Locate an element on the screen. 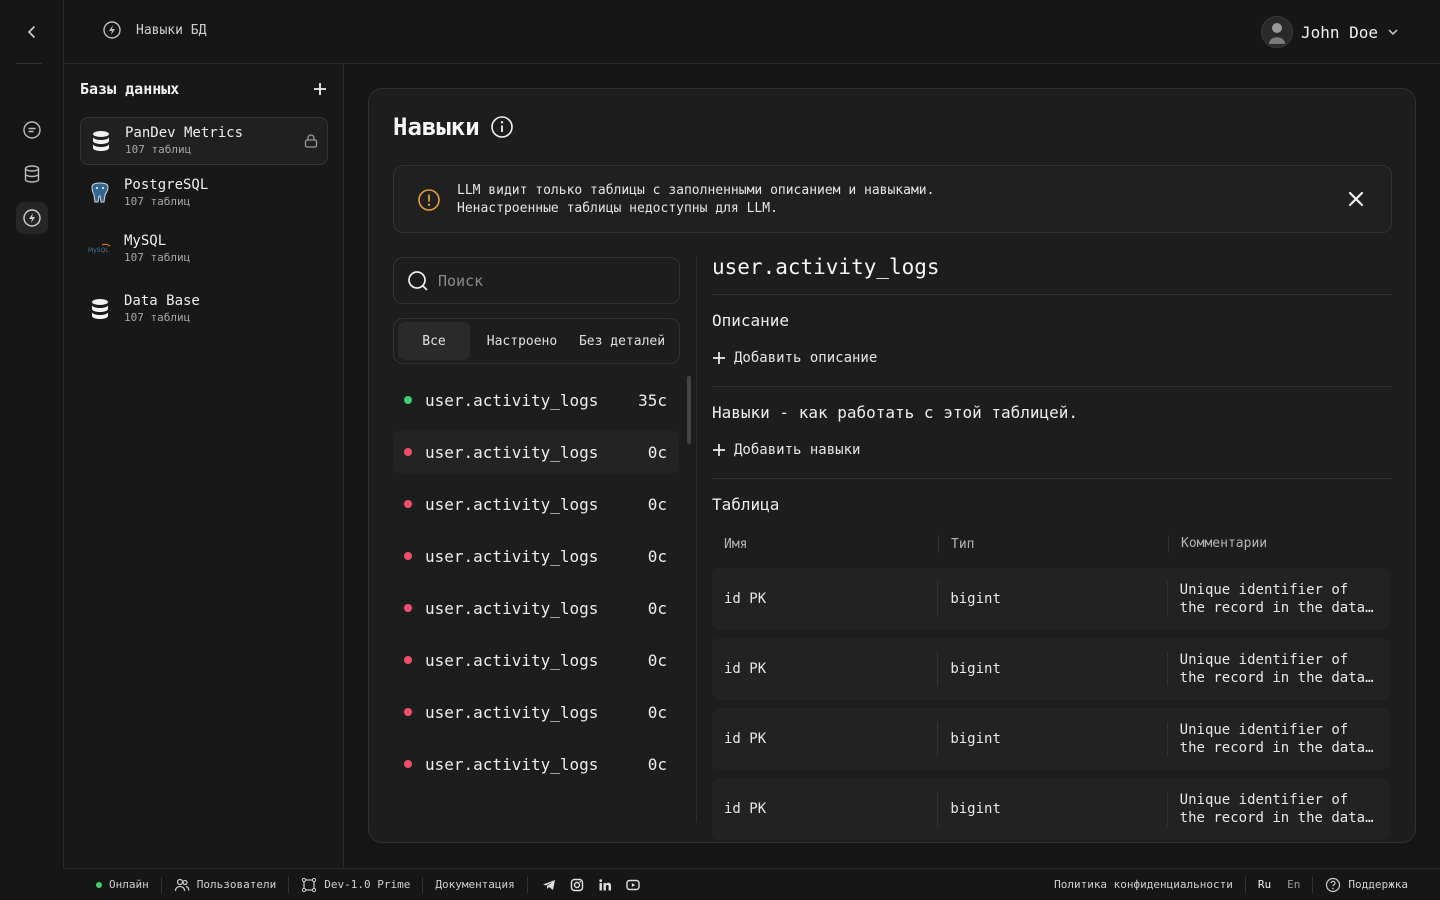 The width and height of the screenshot is (1440, 900). add-description-button: Добавить описание is located at coordinates (794, 358).